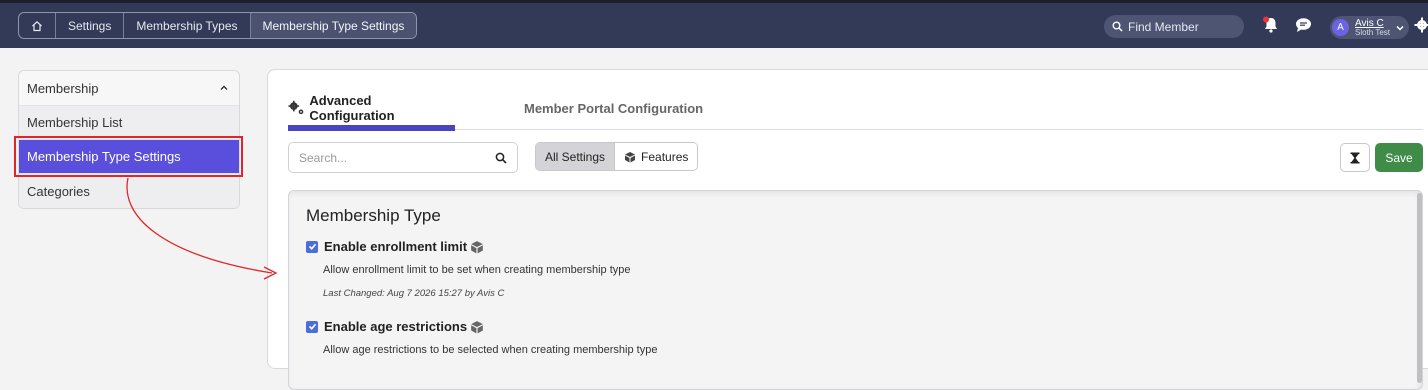 This screenshot has width=1428, height=390. Describe the element at coordinates (63, 88) in the screenshot. I see `sidebar-group-label: Membership` at that location.